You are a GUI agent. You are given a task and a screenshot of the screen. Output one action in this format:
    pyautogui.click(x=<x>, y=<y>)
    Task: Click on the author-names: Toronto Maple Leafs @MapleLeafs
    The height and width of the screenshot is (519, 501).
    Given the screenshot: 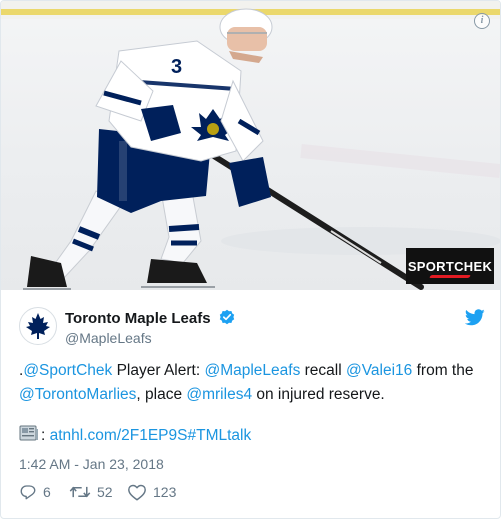 What is the action you would take?
    pyautogui.click(x=150, y=327)
    